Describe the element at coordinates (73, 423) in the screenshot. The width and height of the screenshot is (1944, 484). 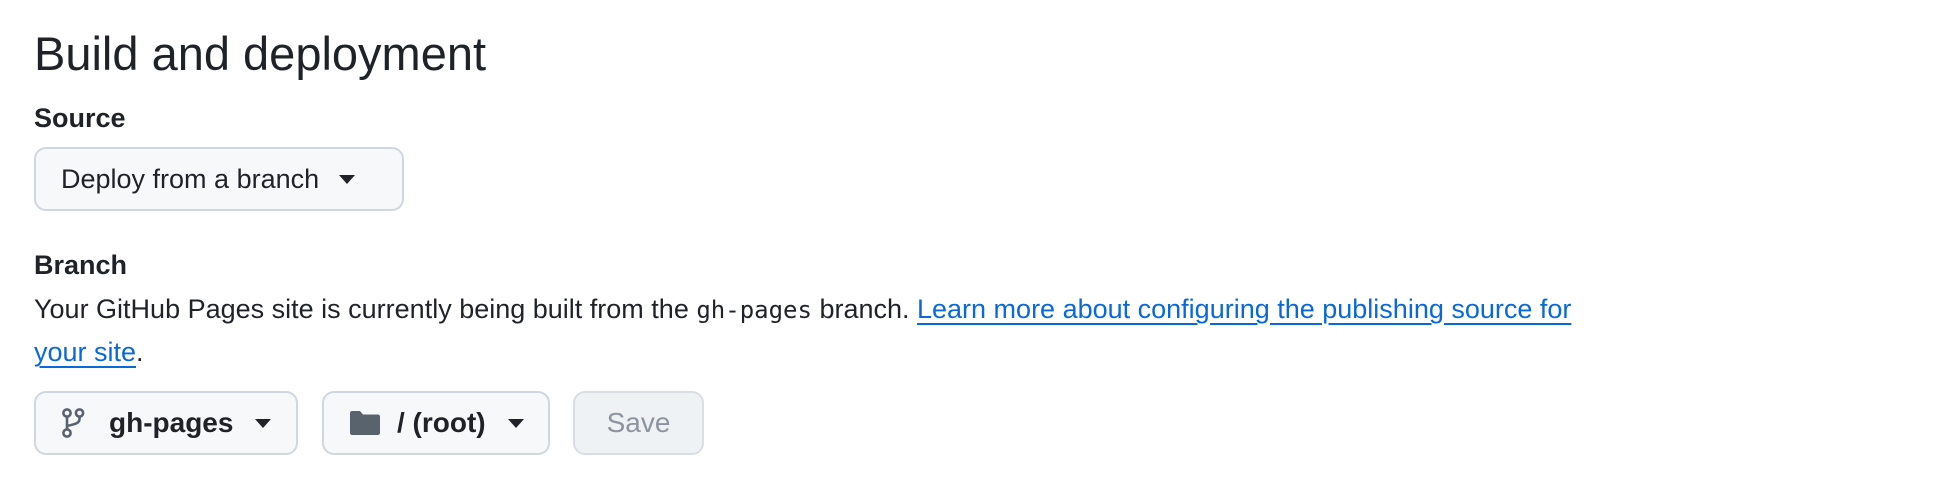
I see `git-branch-icon` at that location.